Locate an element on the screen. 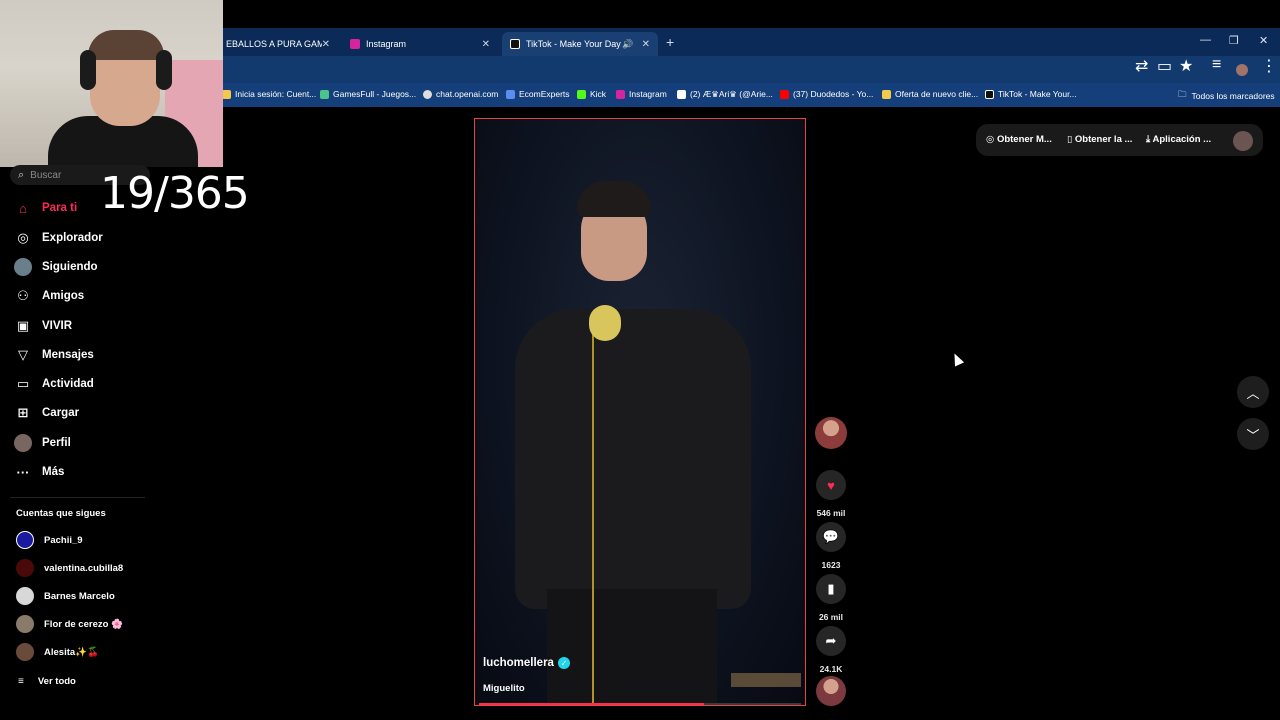 The image size is (1280, 720). following-account: Pachii_9 is located at coordinates (49, 540).